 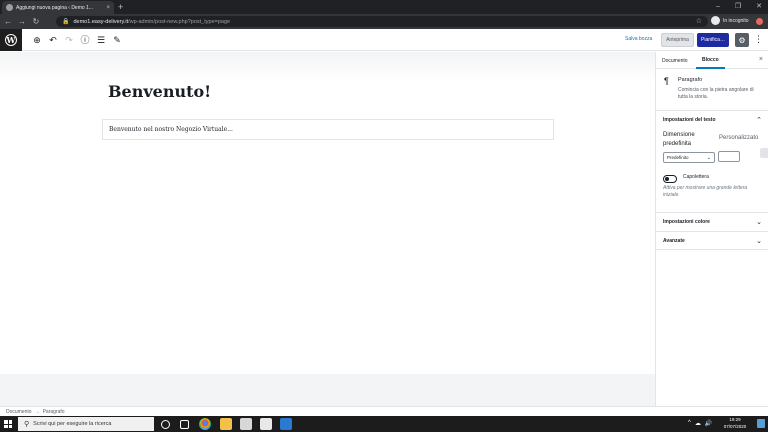 I want to click on font-size-select-value: Predefinito, so click(x=678, y=157).